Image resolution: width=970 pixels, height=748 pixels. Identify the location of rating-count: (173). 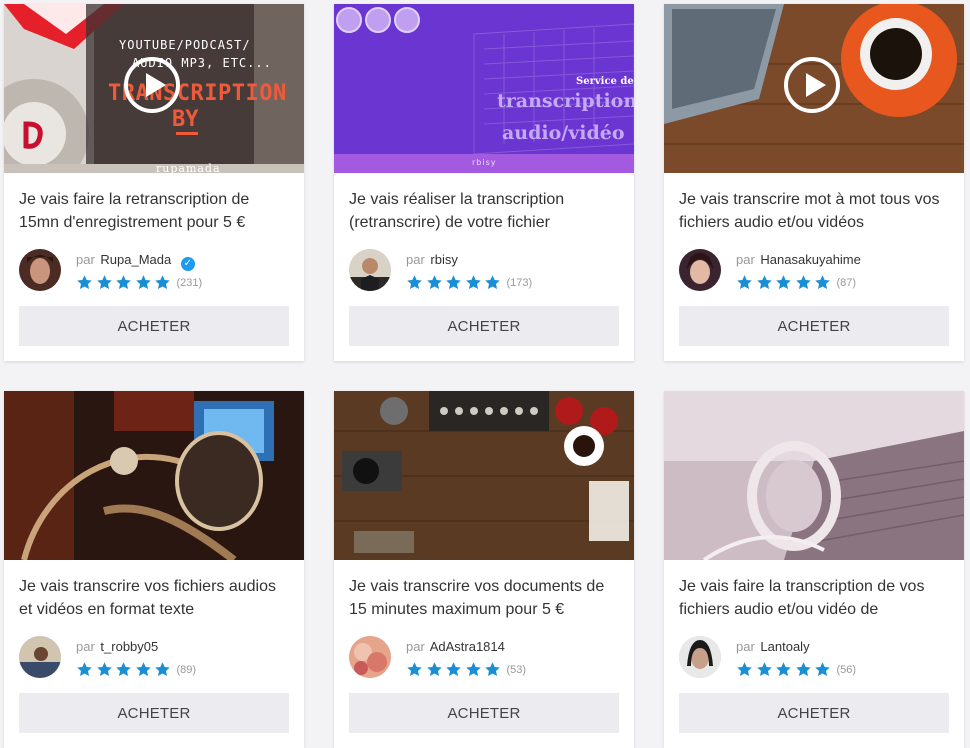
(519, 282).